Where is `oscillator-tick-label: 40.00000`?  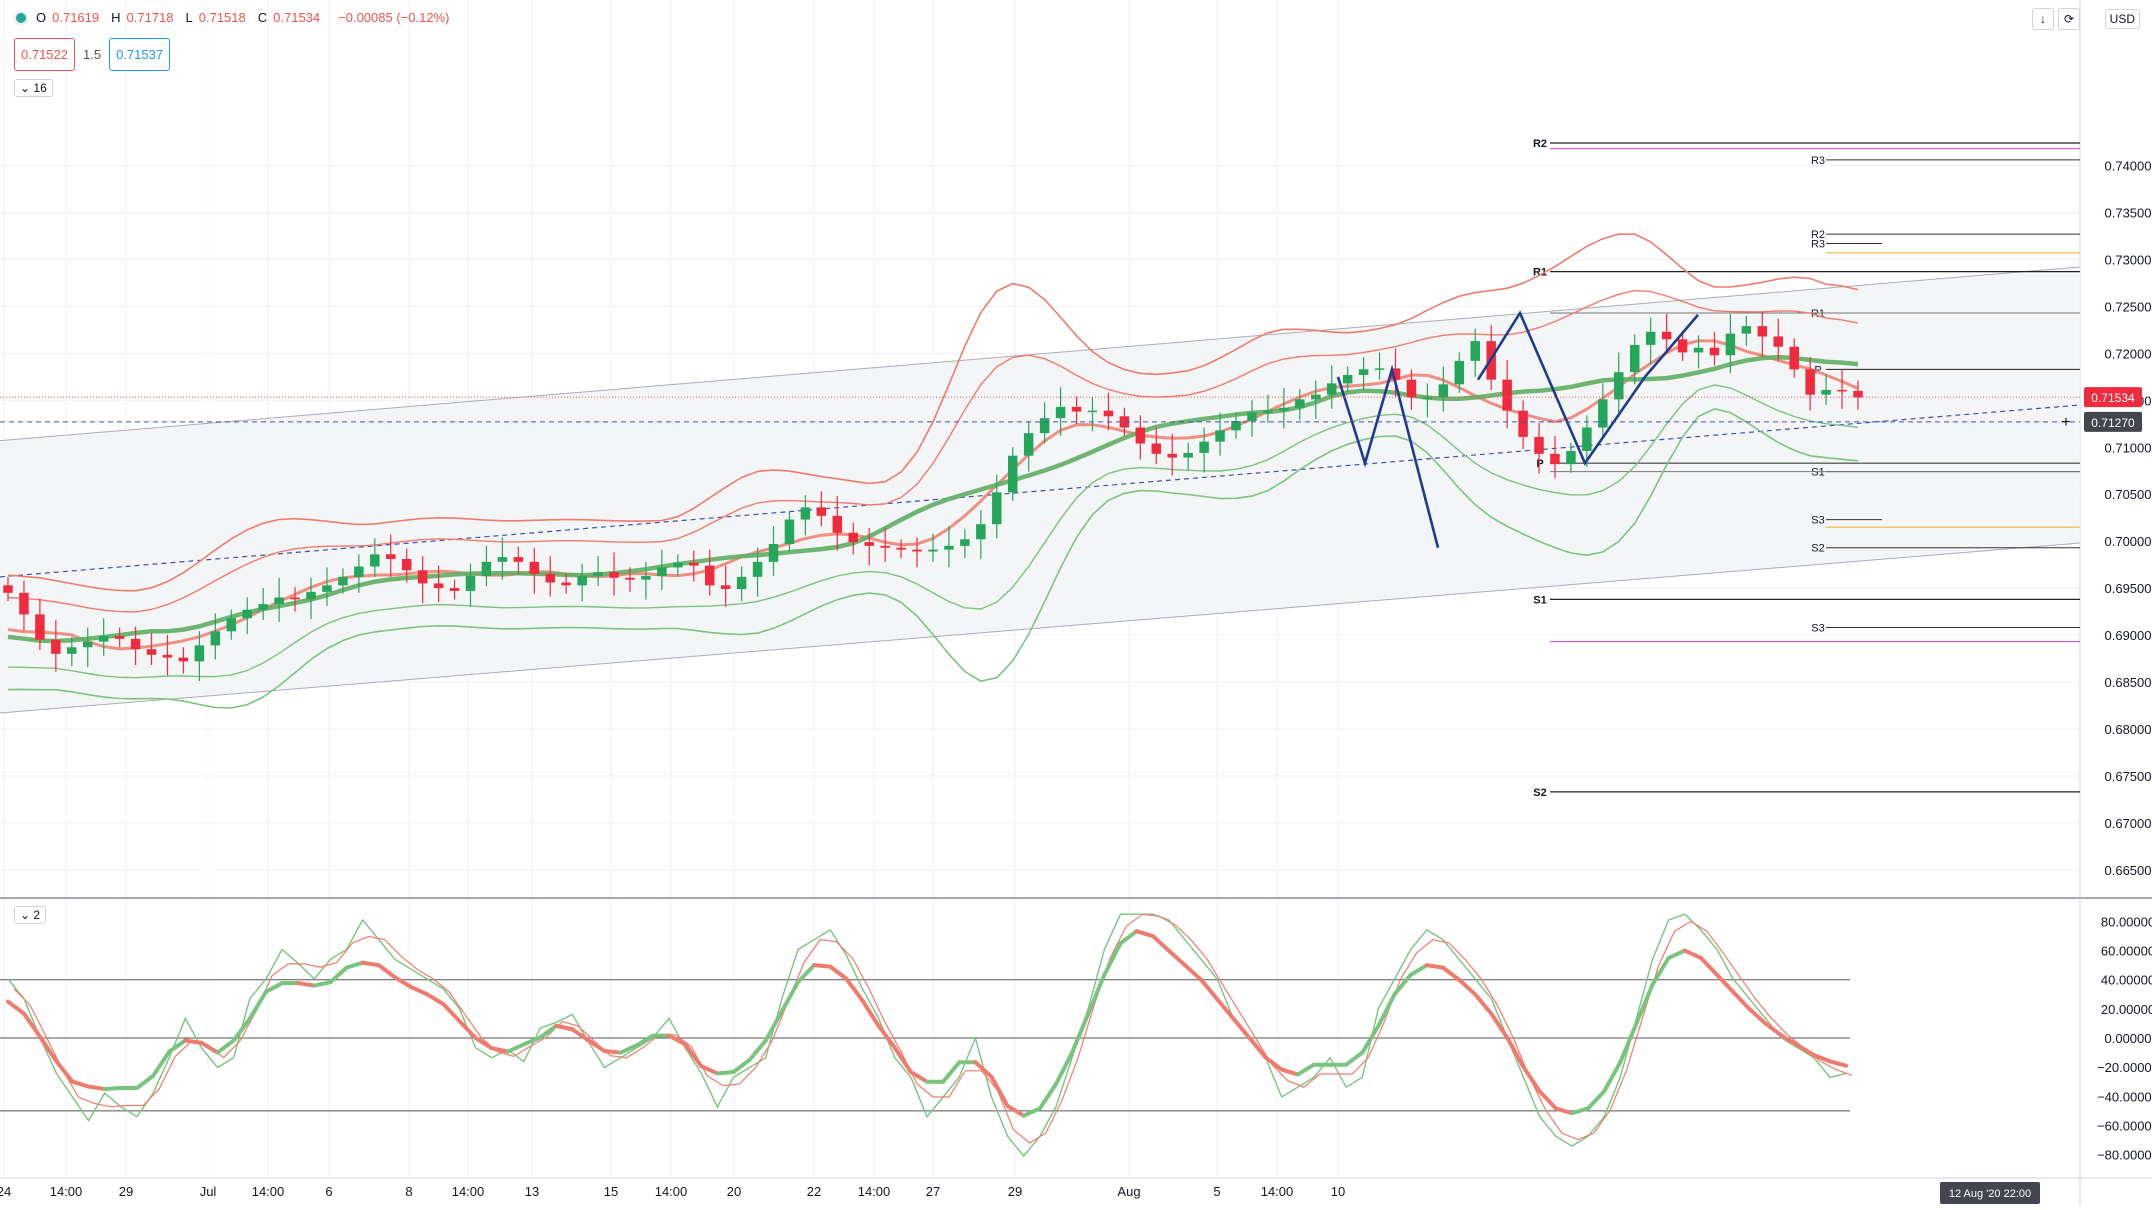 oscillator-tick-label: 40.00000 is located at coordinates (2126, 980).